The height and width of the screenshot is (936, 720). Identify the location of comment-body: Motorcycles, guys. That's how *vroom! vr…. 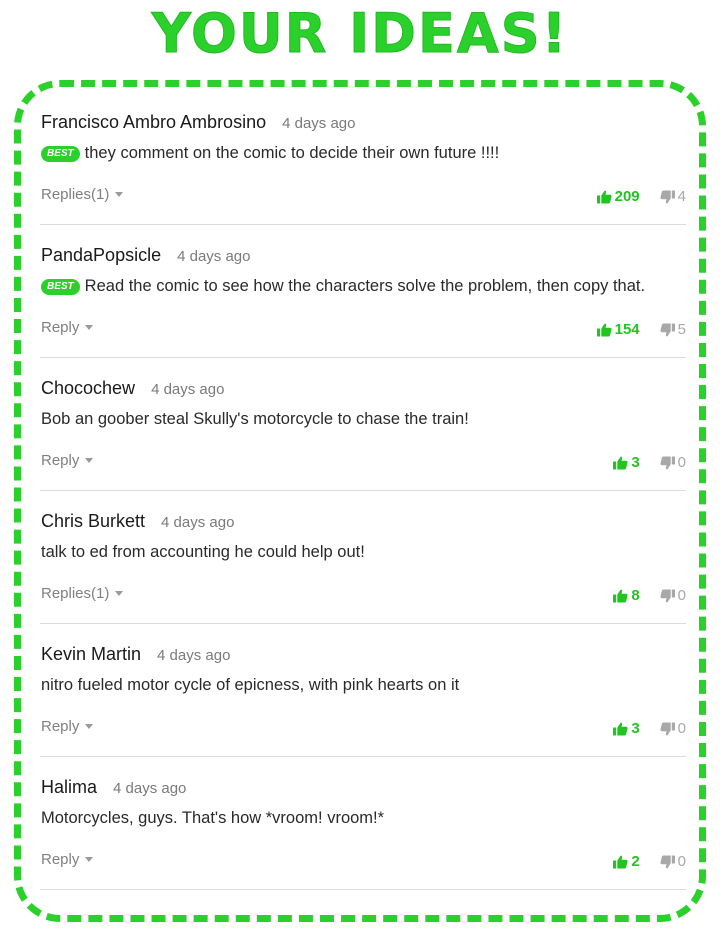
(212, 818).